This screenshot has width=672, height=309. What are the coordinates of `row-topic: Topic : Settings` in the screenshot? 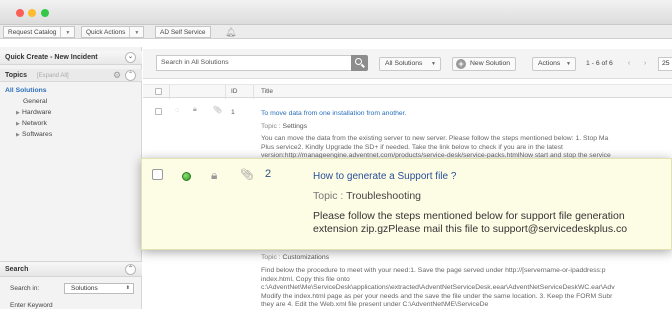 It's located at (284, 126).